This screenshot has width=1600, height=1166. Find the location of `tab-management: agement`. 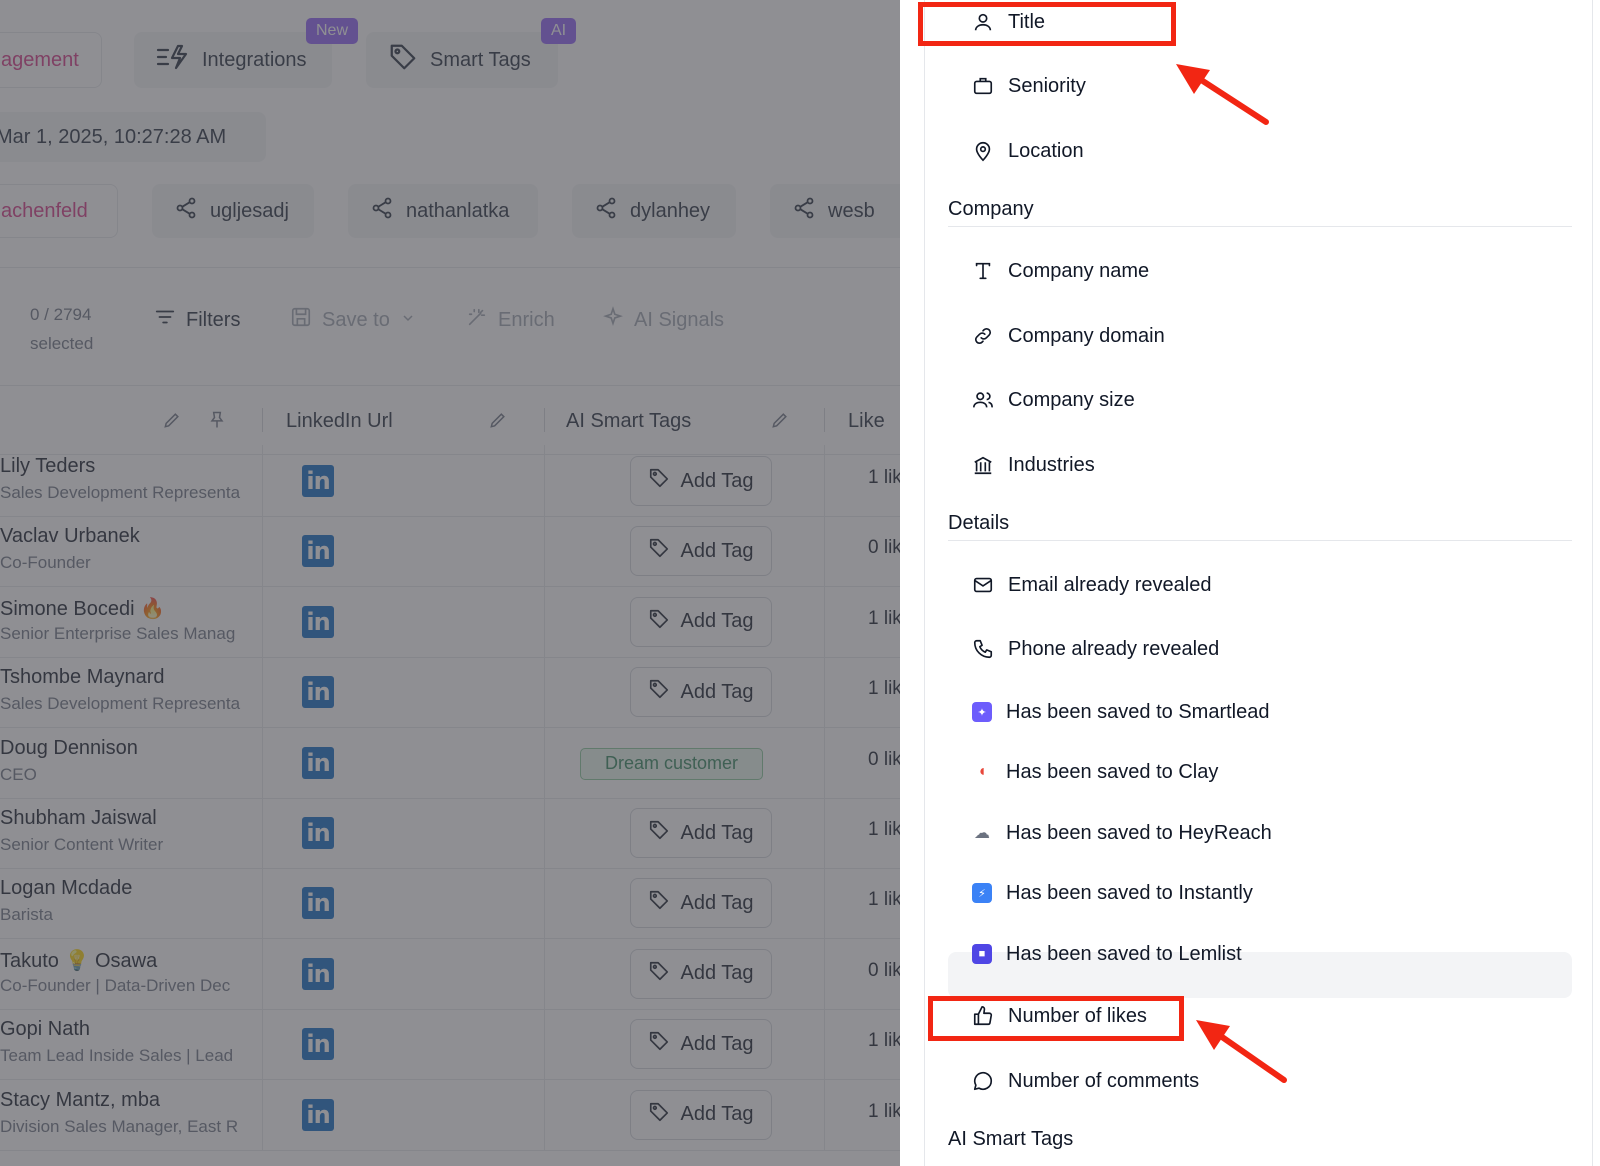

tab-management: agement is located at coordinates (51, 60).